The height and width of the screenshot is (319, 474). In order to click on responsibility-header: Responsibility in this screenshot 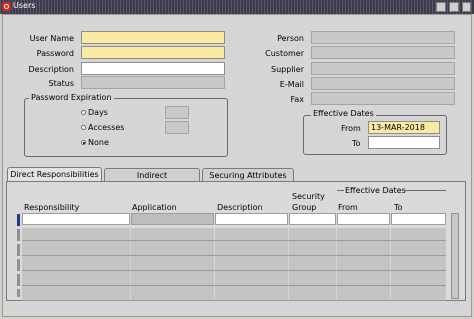, I will do `click(52, 207)`.